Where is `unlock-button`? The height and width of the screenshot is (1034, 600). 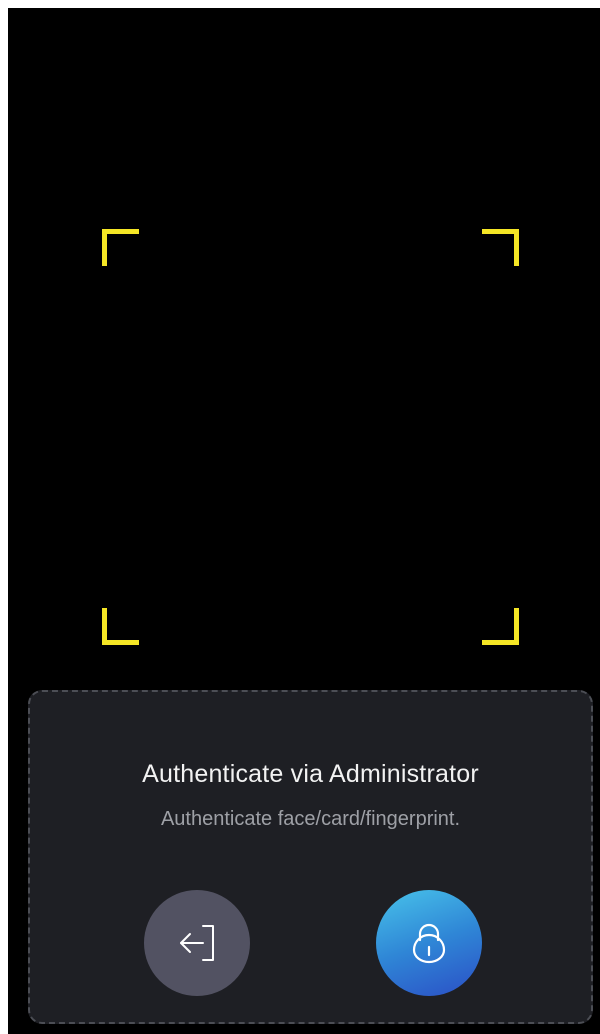
unlock-button is located at coordinates (429, 943).